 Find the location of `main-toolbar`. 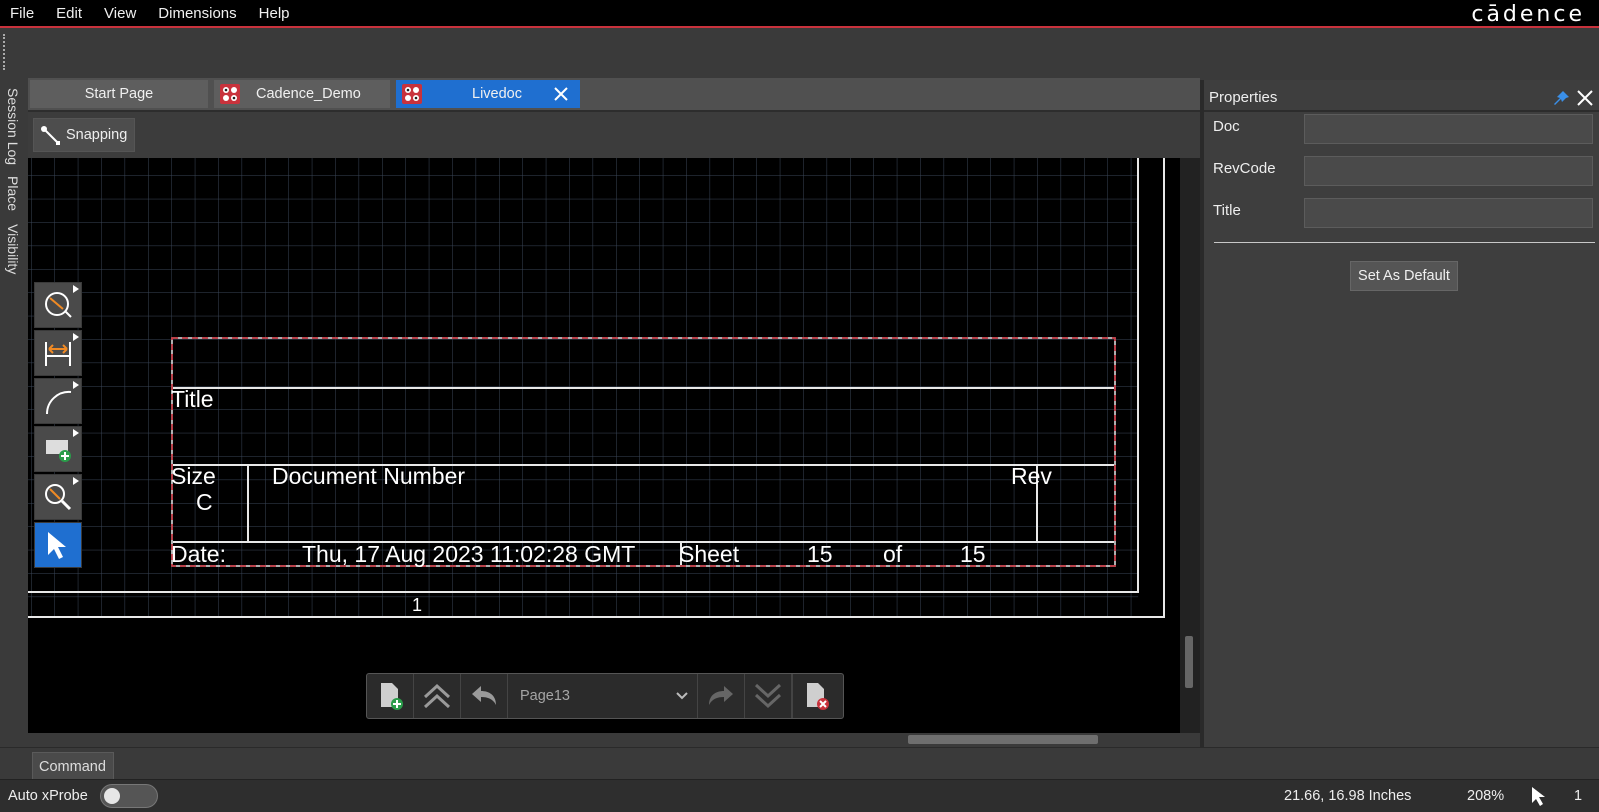

main-toolbar is located at coordinates (799, 53).